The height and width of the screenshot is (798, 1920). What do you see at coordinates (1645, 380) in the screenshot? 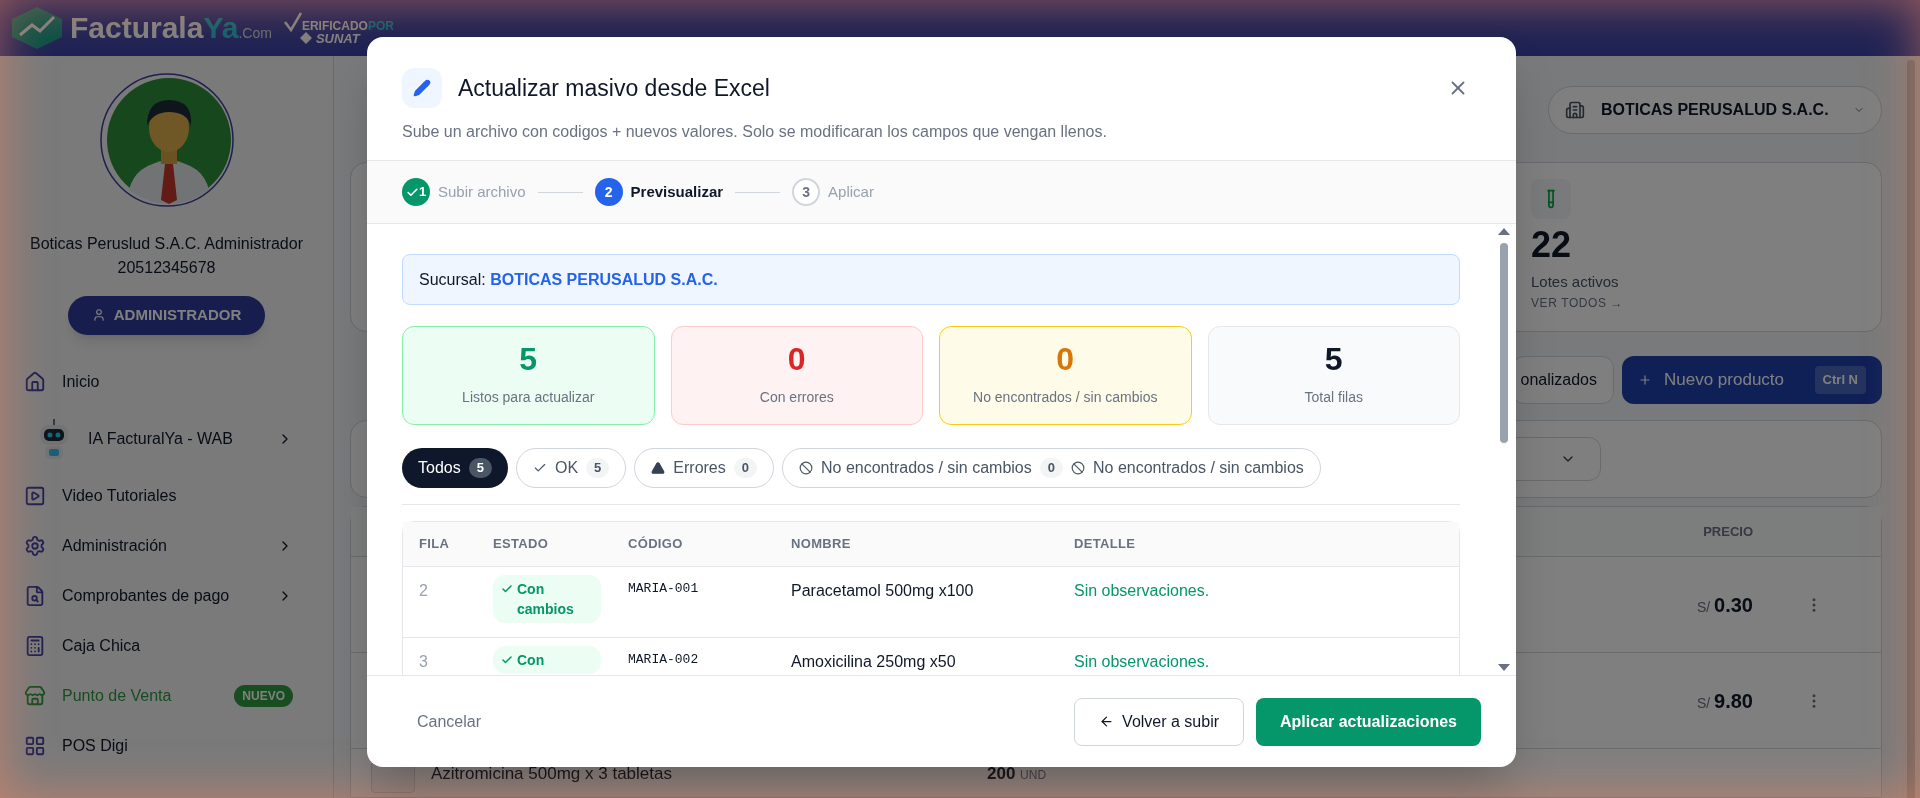
I see `plus-icon` at bounding box center [1645, 380].